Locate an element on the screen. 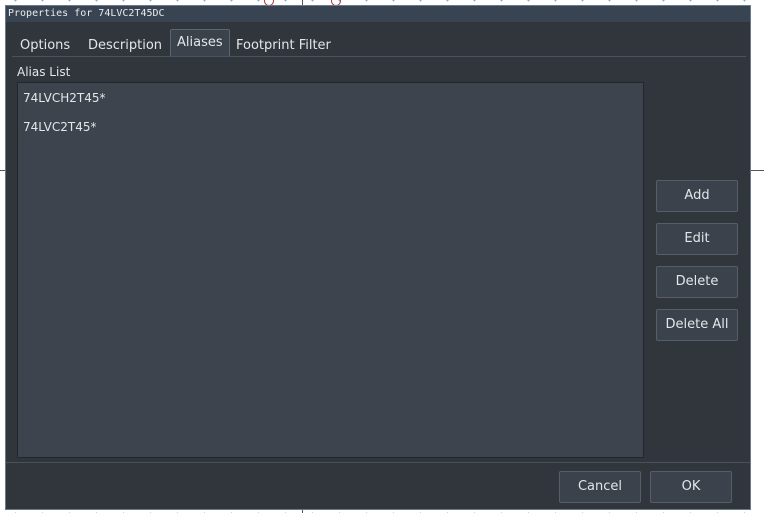 The height and width of the screenshot is (513, 764). ok-button: OK is located at coordinates (691, 487).